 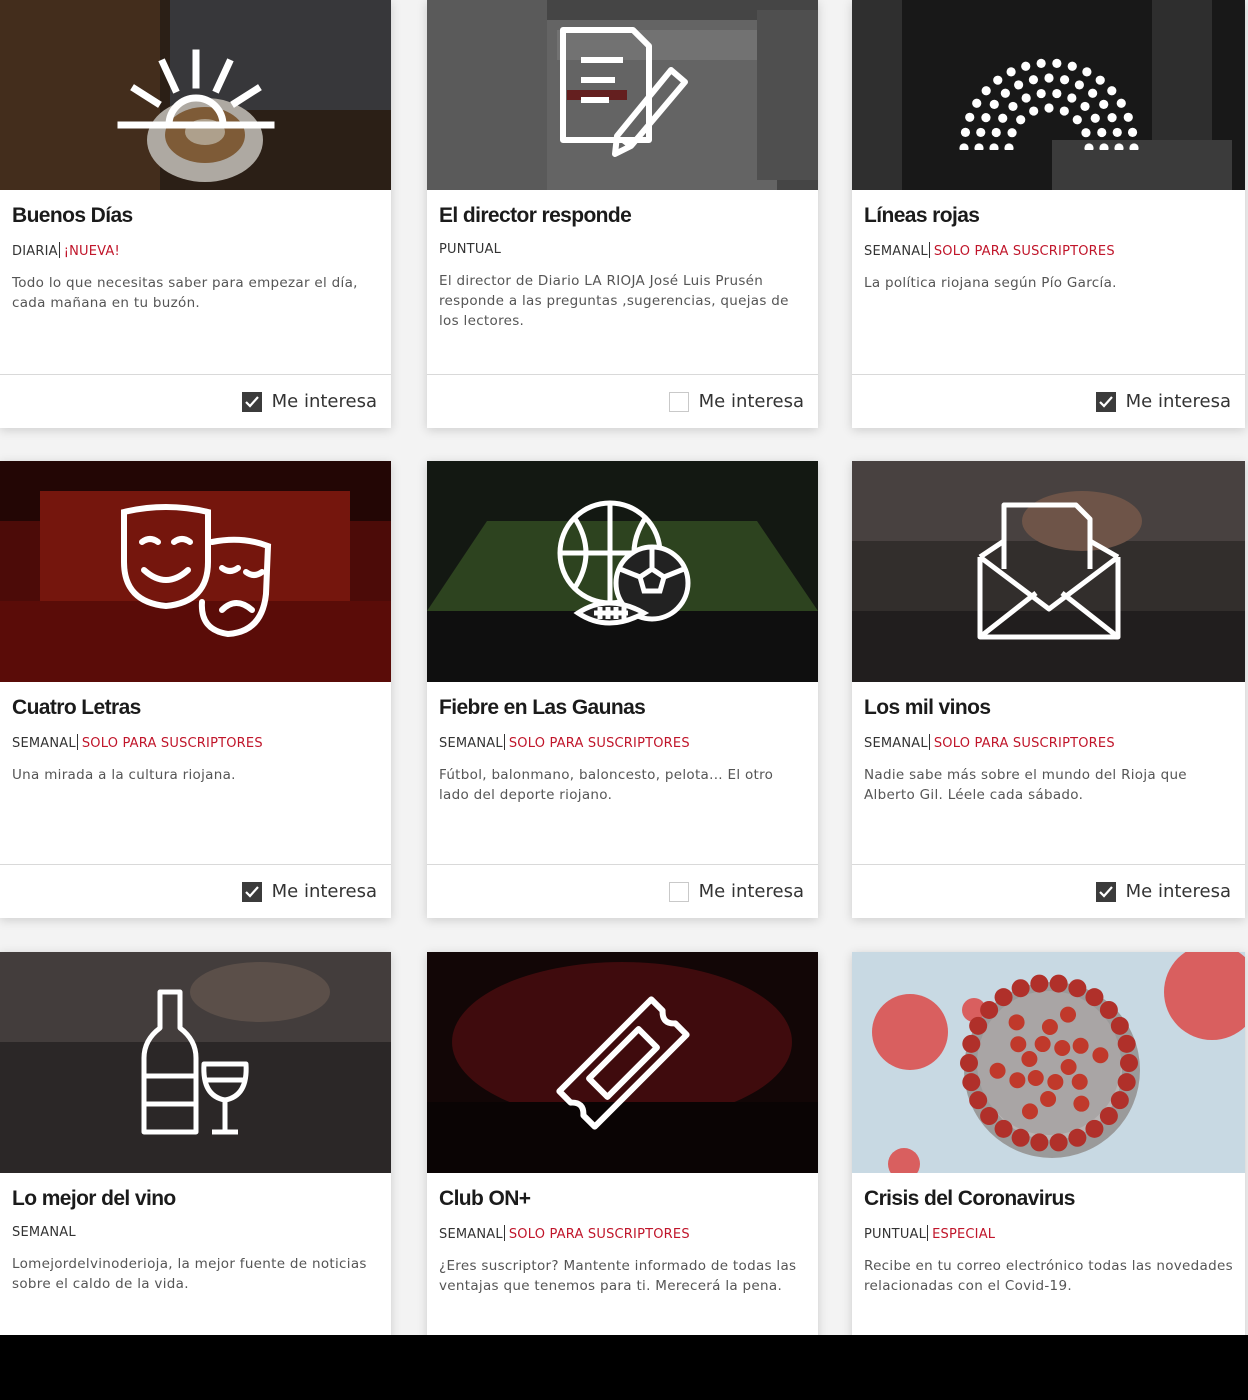 I want to click on card-meta: SEMANAL, so click(x=195, y=1232).